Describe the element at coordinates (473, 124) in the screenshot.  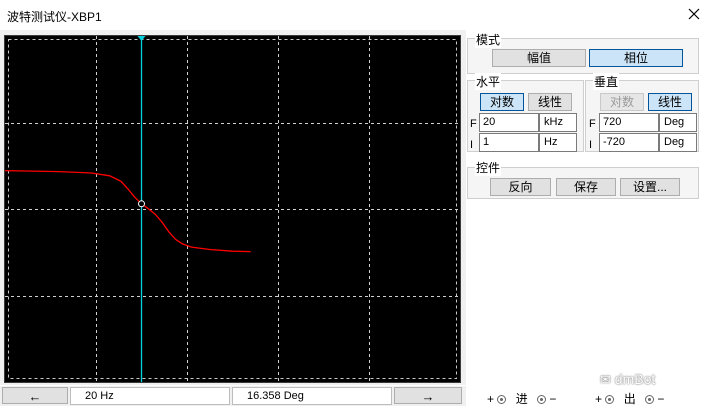
I see `horizontal-f-label: F` at that location.